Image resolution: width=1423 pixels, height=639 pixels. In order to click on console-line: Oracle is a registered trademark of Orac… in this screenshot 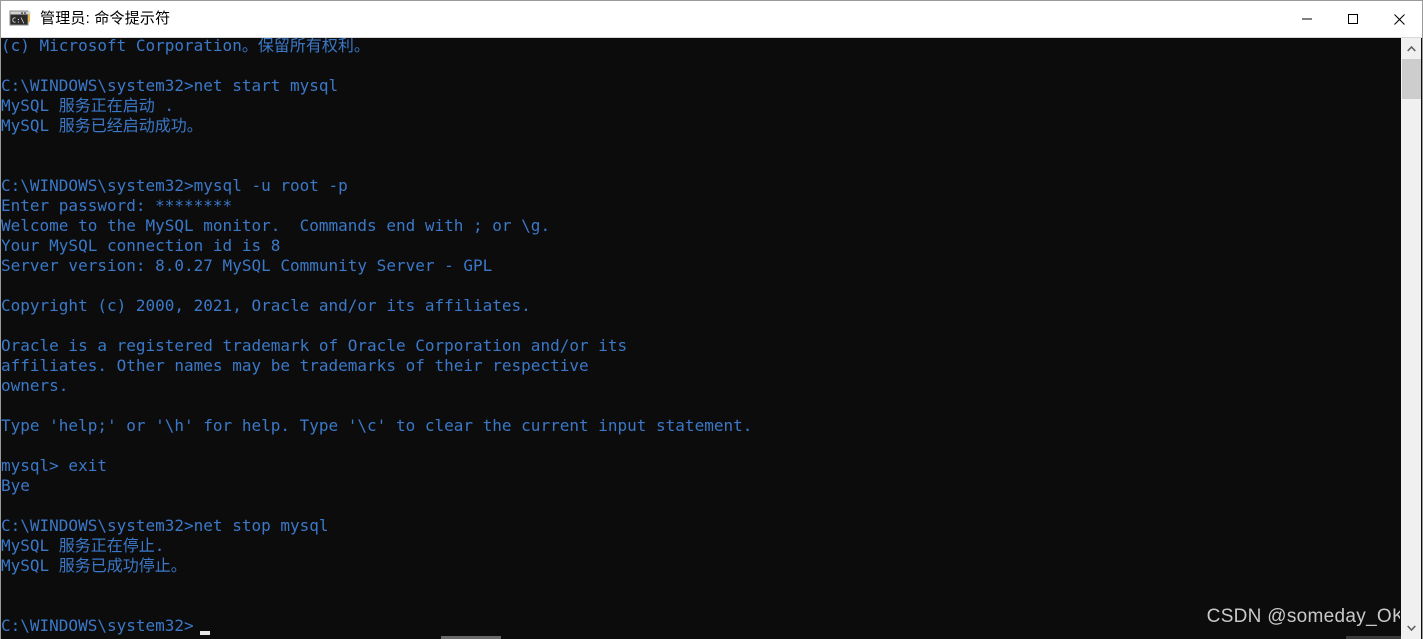, I will do `click(314, 345)`.